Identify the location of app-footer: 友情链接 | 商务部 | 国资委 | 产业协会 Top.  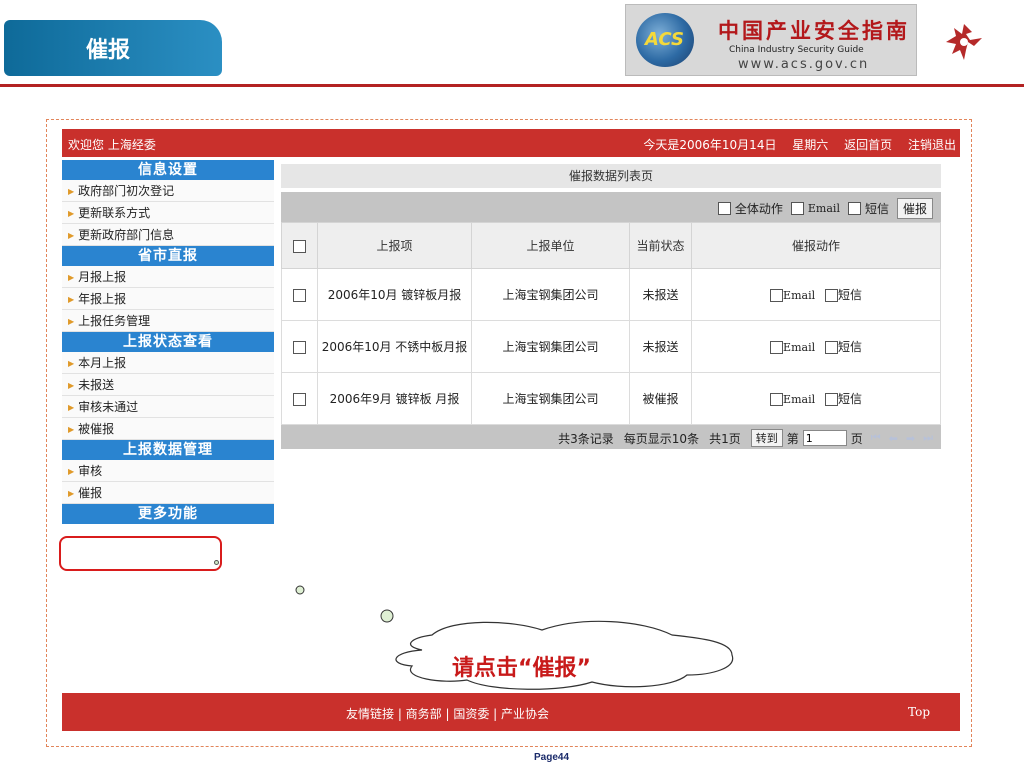
(511, 712).